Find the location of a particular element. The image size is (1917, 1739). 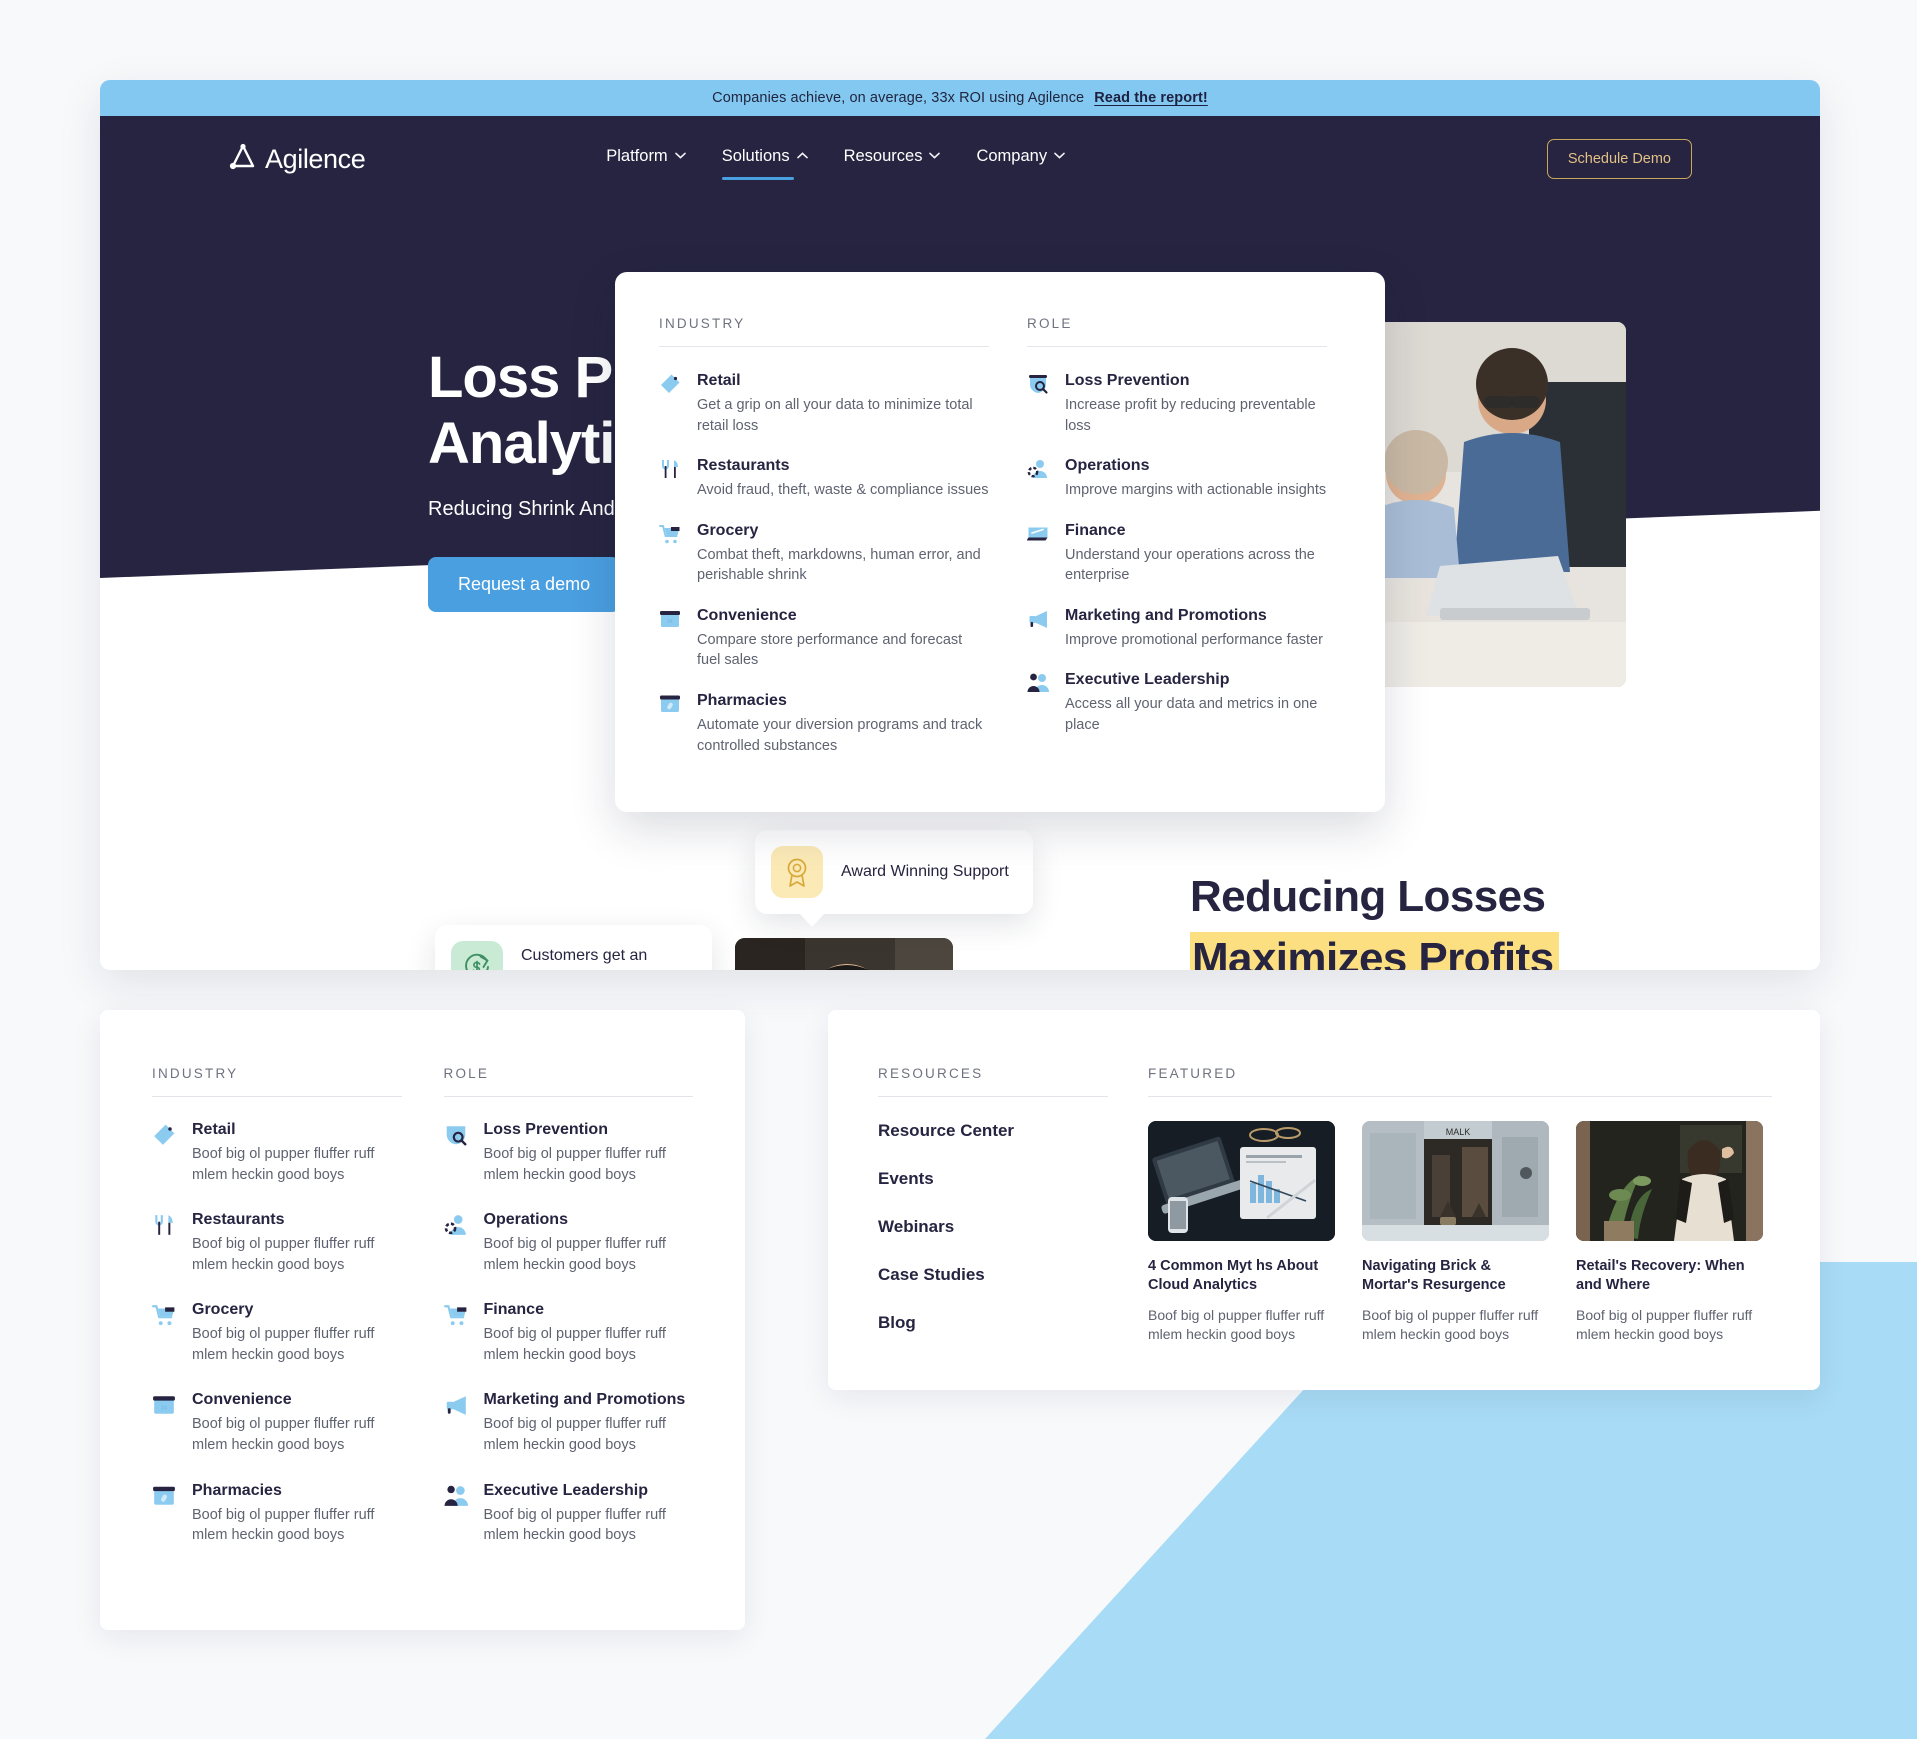

schedule-demo-button: Schedule Demo is located at coordinates (1619, 159).